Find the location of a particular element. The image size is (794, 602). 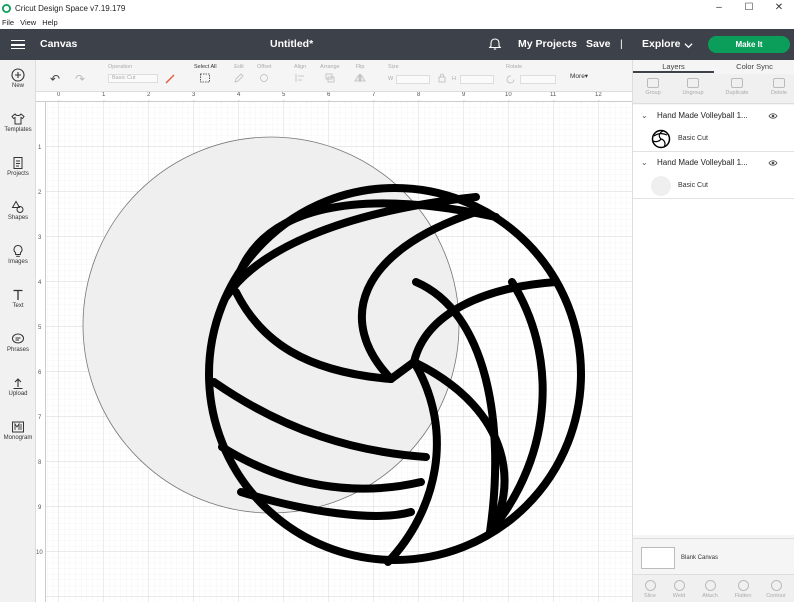

blank-canvas-swatch is located at coordinates (658, 558).